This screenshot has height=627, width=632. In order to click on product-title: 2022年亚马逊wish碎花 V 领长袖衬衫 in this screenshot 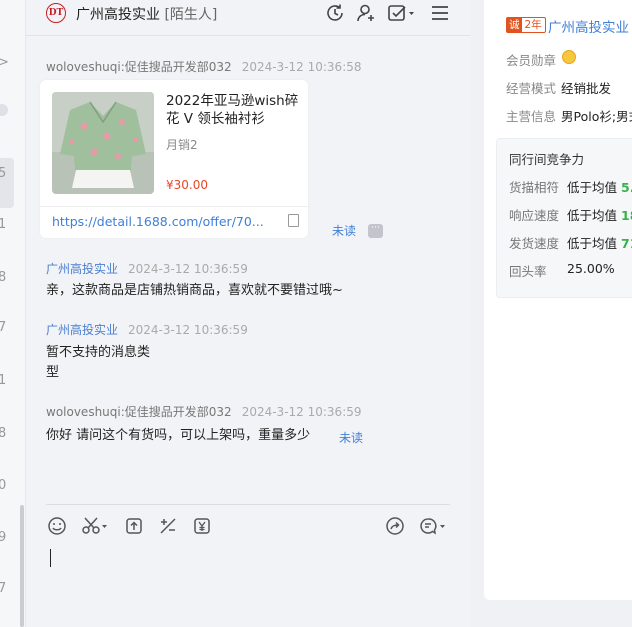, I will do `click(234, 110)`.